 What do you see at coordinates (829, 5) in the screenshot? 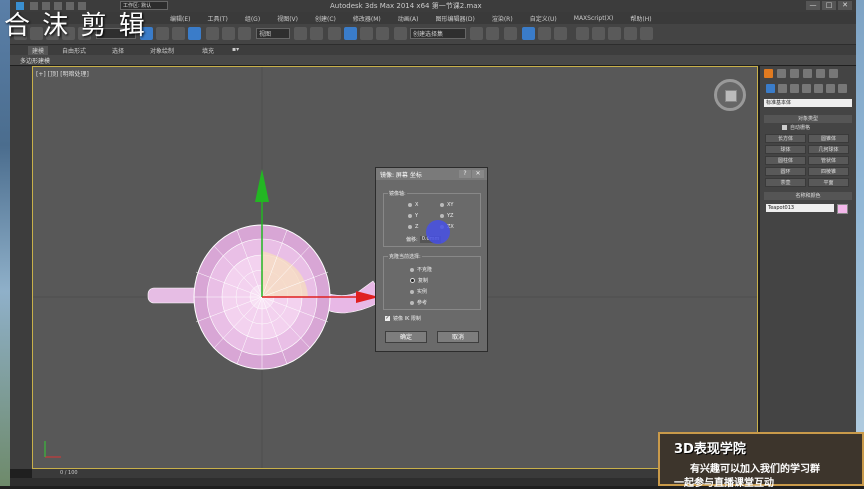
I see `maximize-button: □` at bounding box center [829, 5].